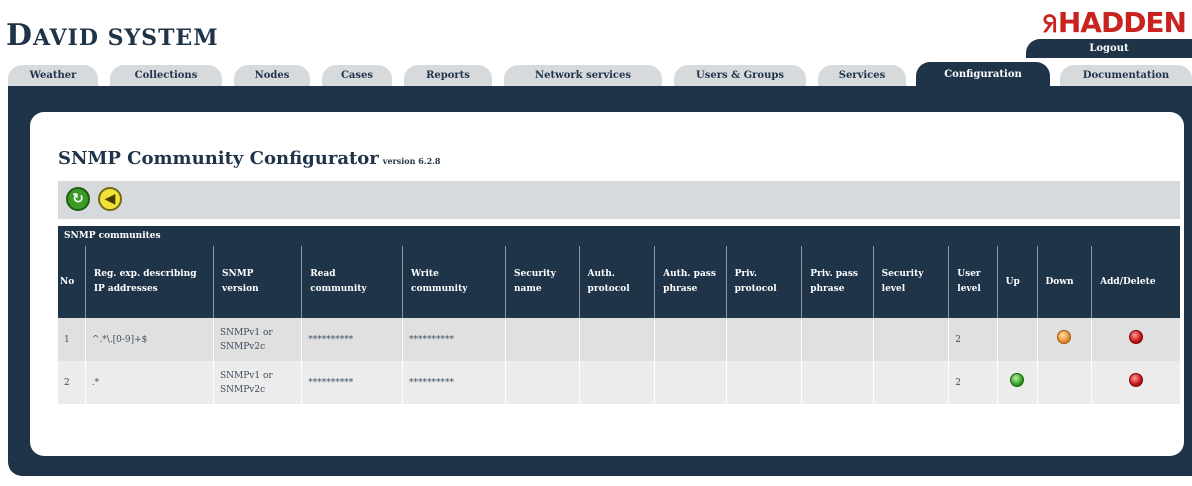 This screenshot has width=1192, height=486. Describe the element at coordinates (1064, 337) in the screenshot. I see `move-down-icon` at that location.